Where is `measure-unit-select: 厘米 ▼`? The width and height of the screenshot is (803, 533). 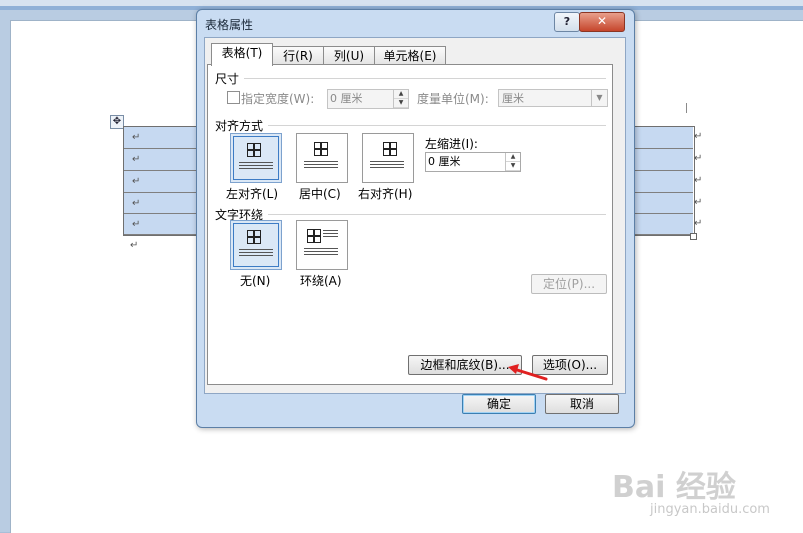 measure-unit-select: 厘米 ▼ is located at coordinates (553, 98).